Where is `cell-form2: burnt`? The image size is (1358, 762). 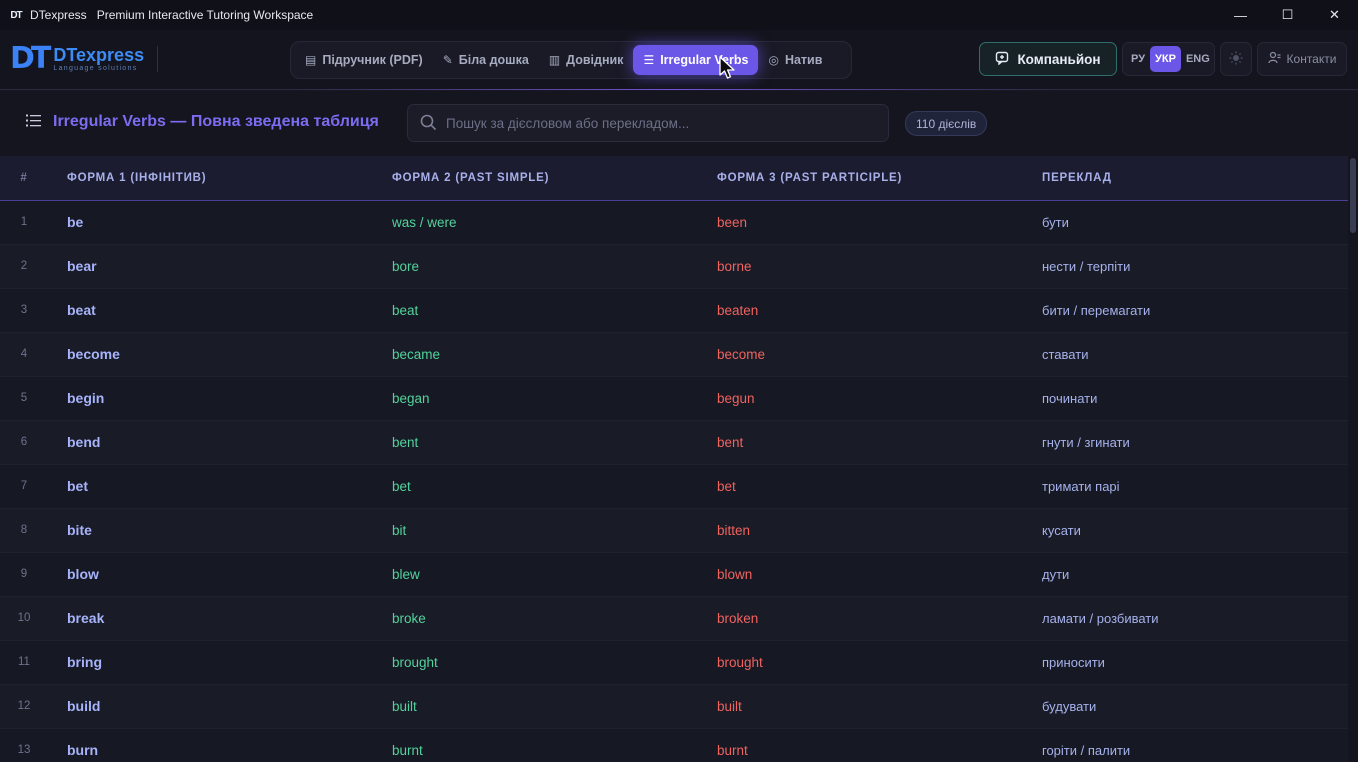
cell-form2: burnt is located at coordinates (407, 750).